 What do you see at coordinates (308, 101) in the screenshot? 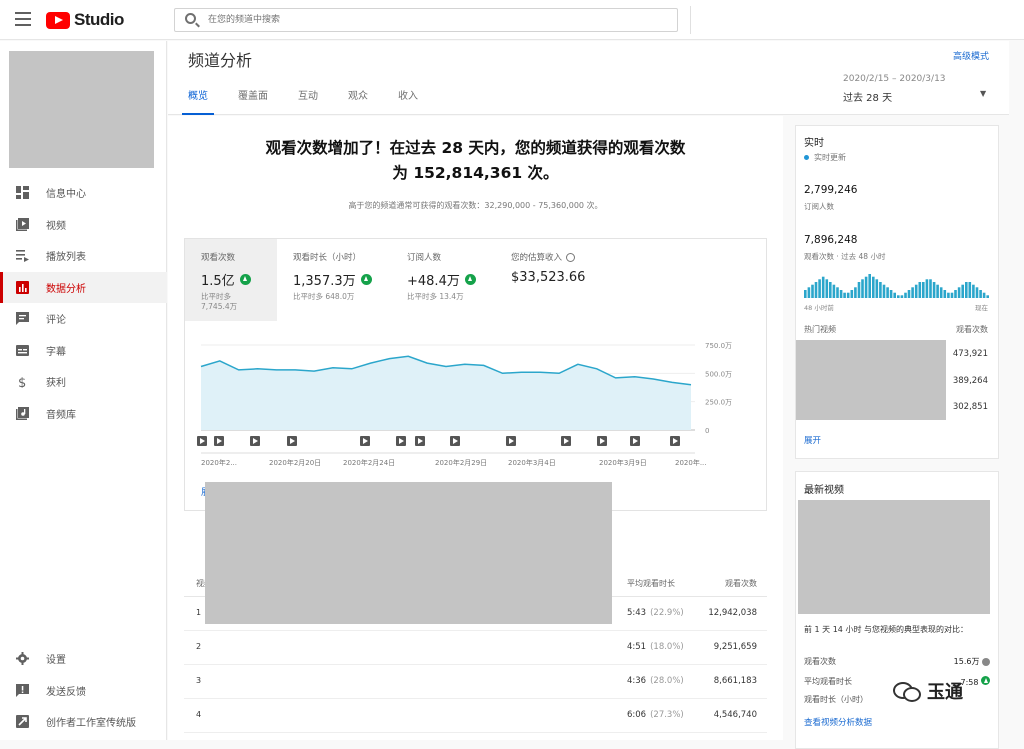
I see `tab-engagement: 互动` at bounding box center [308, 101].